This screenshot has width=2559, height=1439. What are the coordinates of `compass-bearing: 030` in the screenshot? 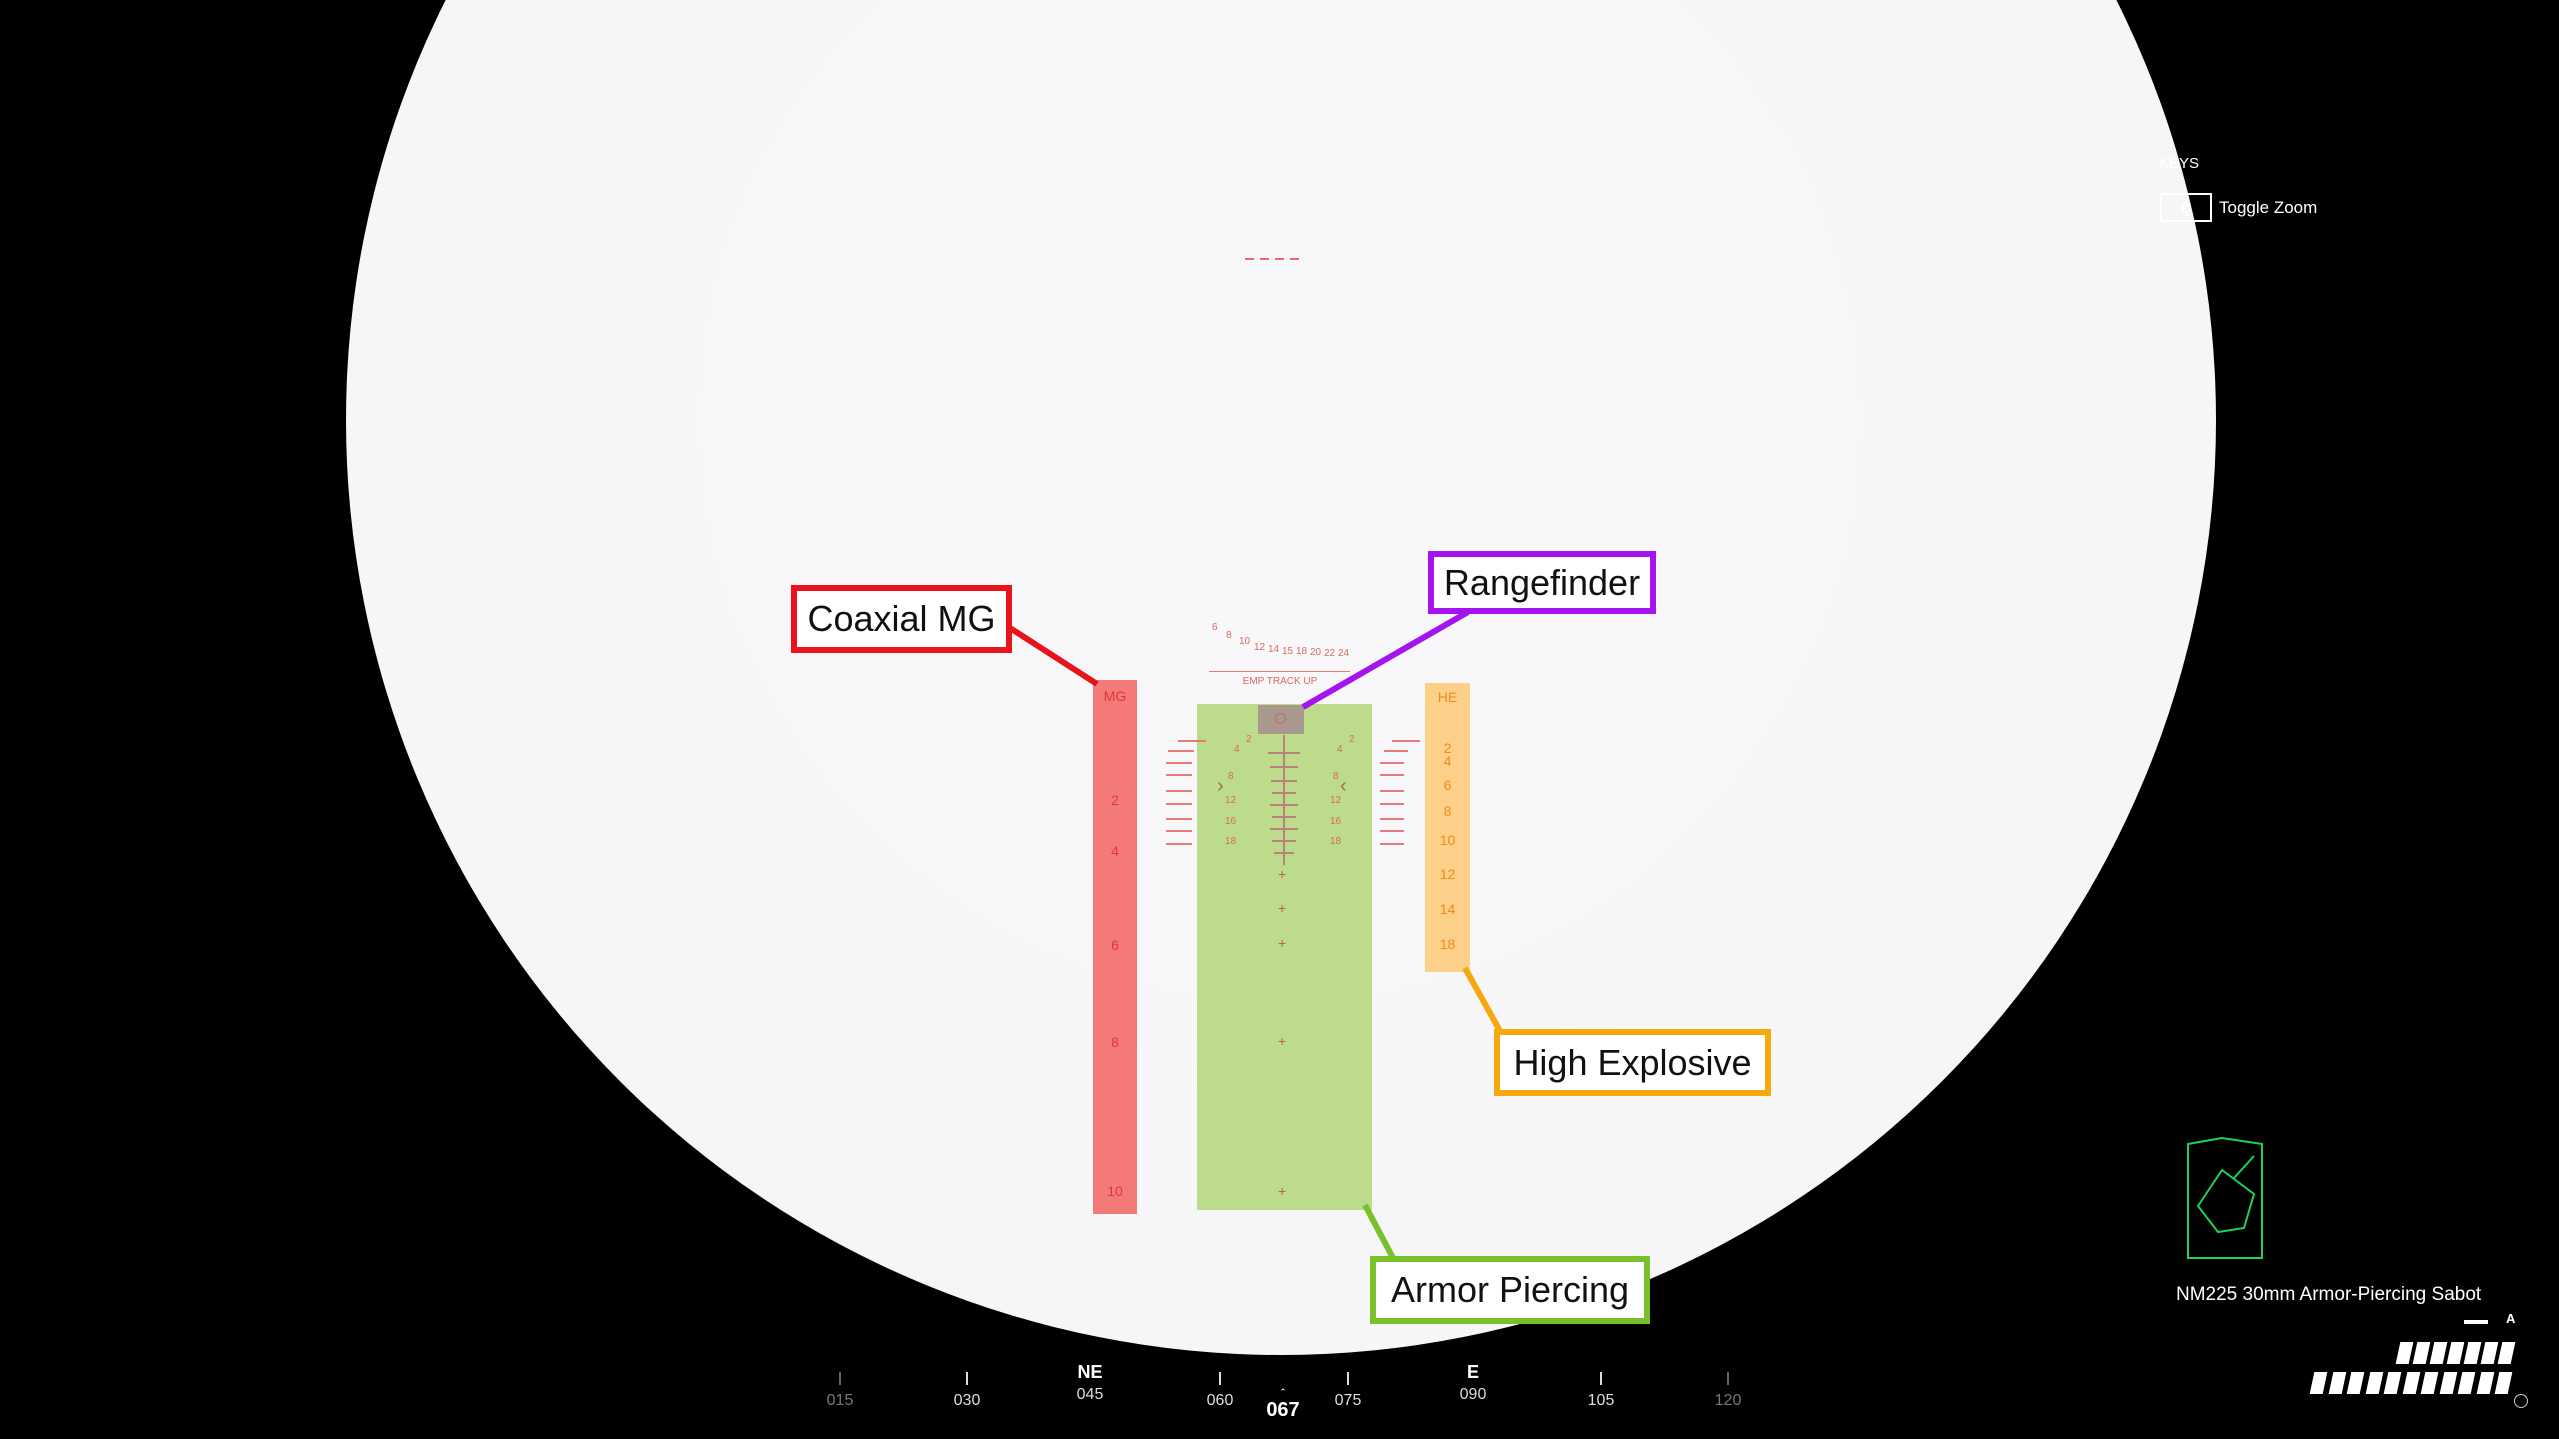 It's located at (967, 1400).